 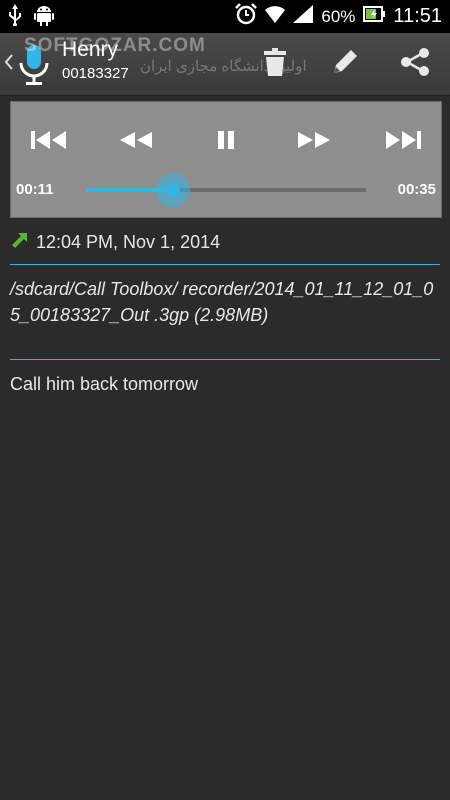 I want to click on player-panel: 00:11 00:35, so click(x=226, y=159).